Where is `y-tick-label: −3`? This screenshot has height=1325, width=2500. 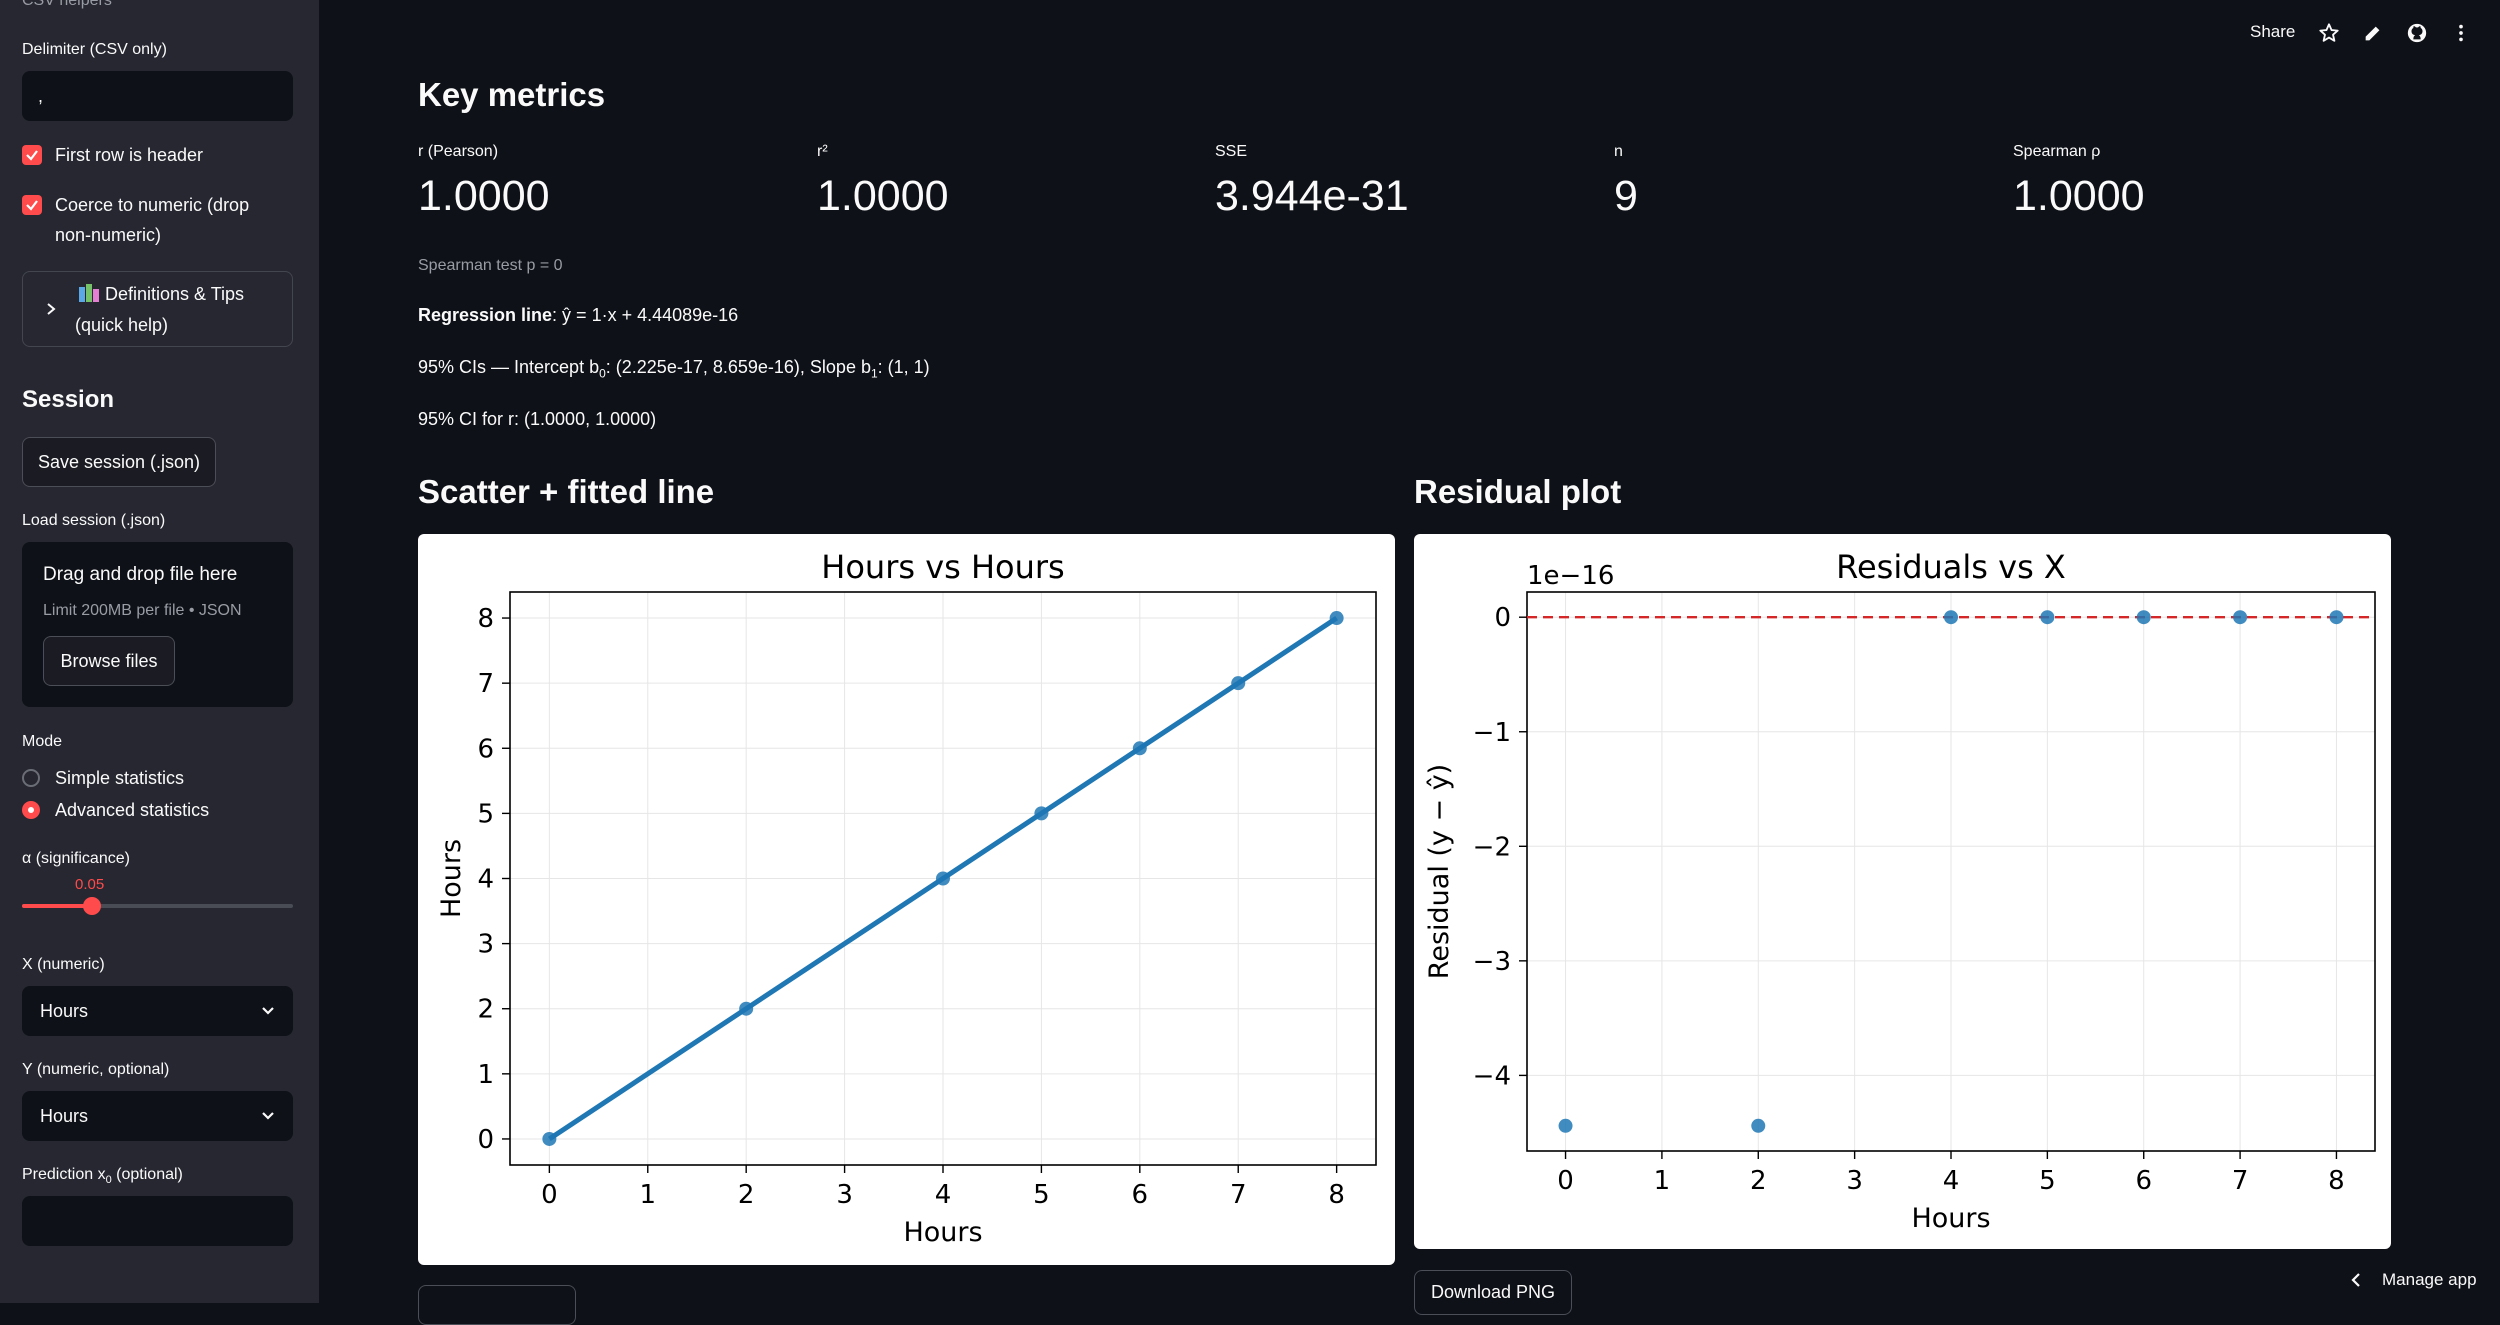
y-tick-label: −3 is located at coordinates (1492, 962).